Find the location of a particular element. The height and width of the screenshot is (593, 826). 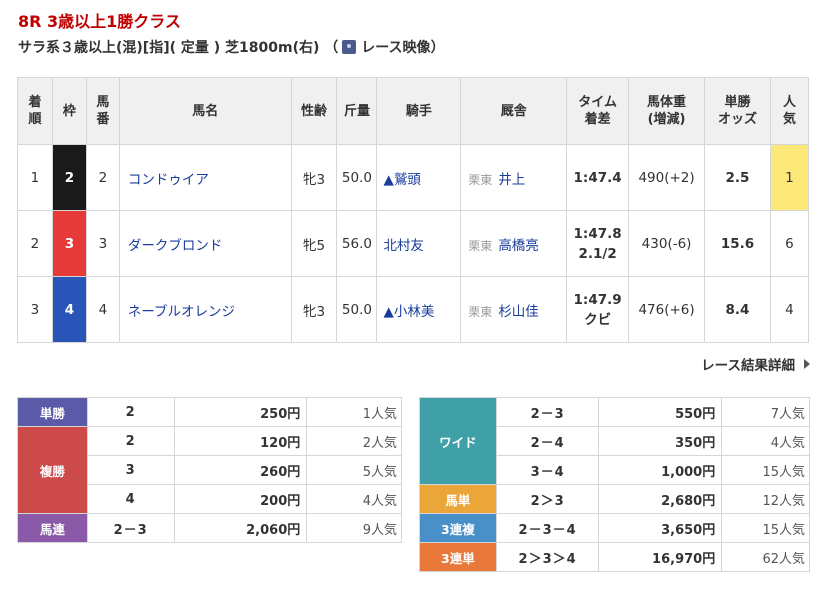

payout-popularity: 4人気 is located at coordinates (765, 441).